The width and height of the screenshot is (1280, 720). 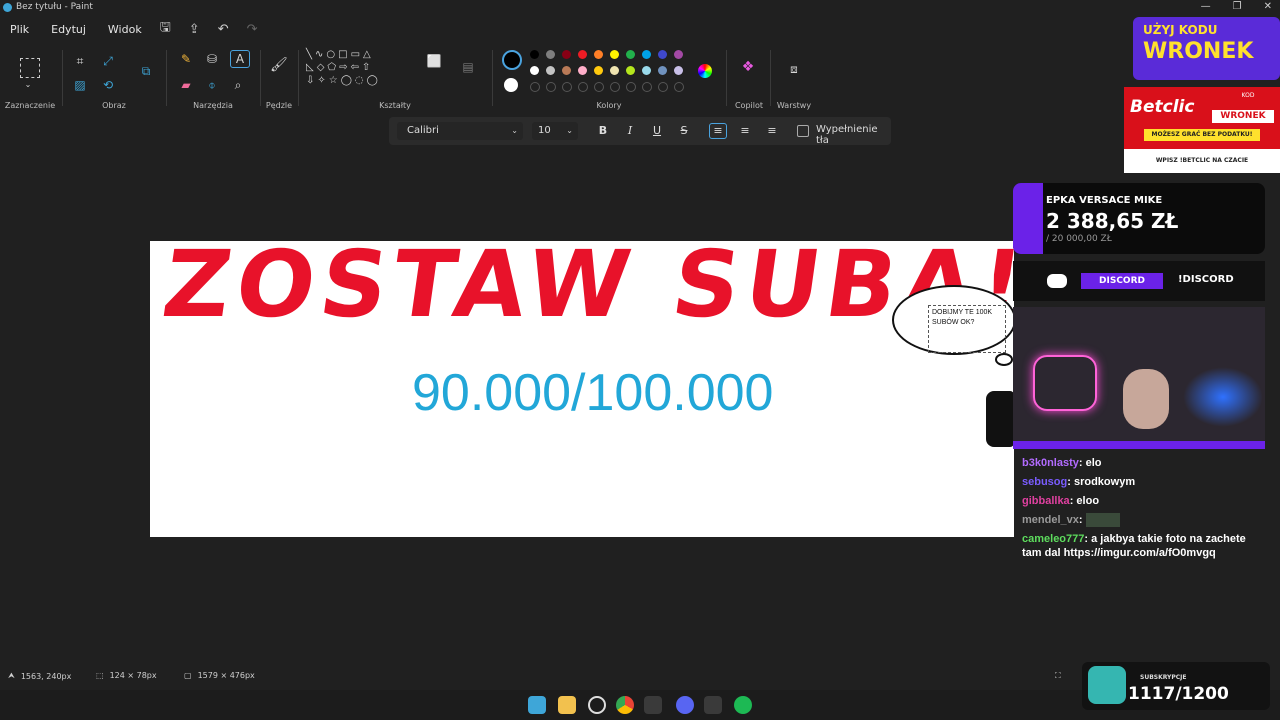 What do you see at coordinates (718, 131) in the screenshot?
I see `align-left-icon: ≡` at bounding box center [718, 131].